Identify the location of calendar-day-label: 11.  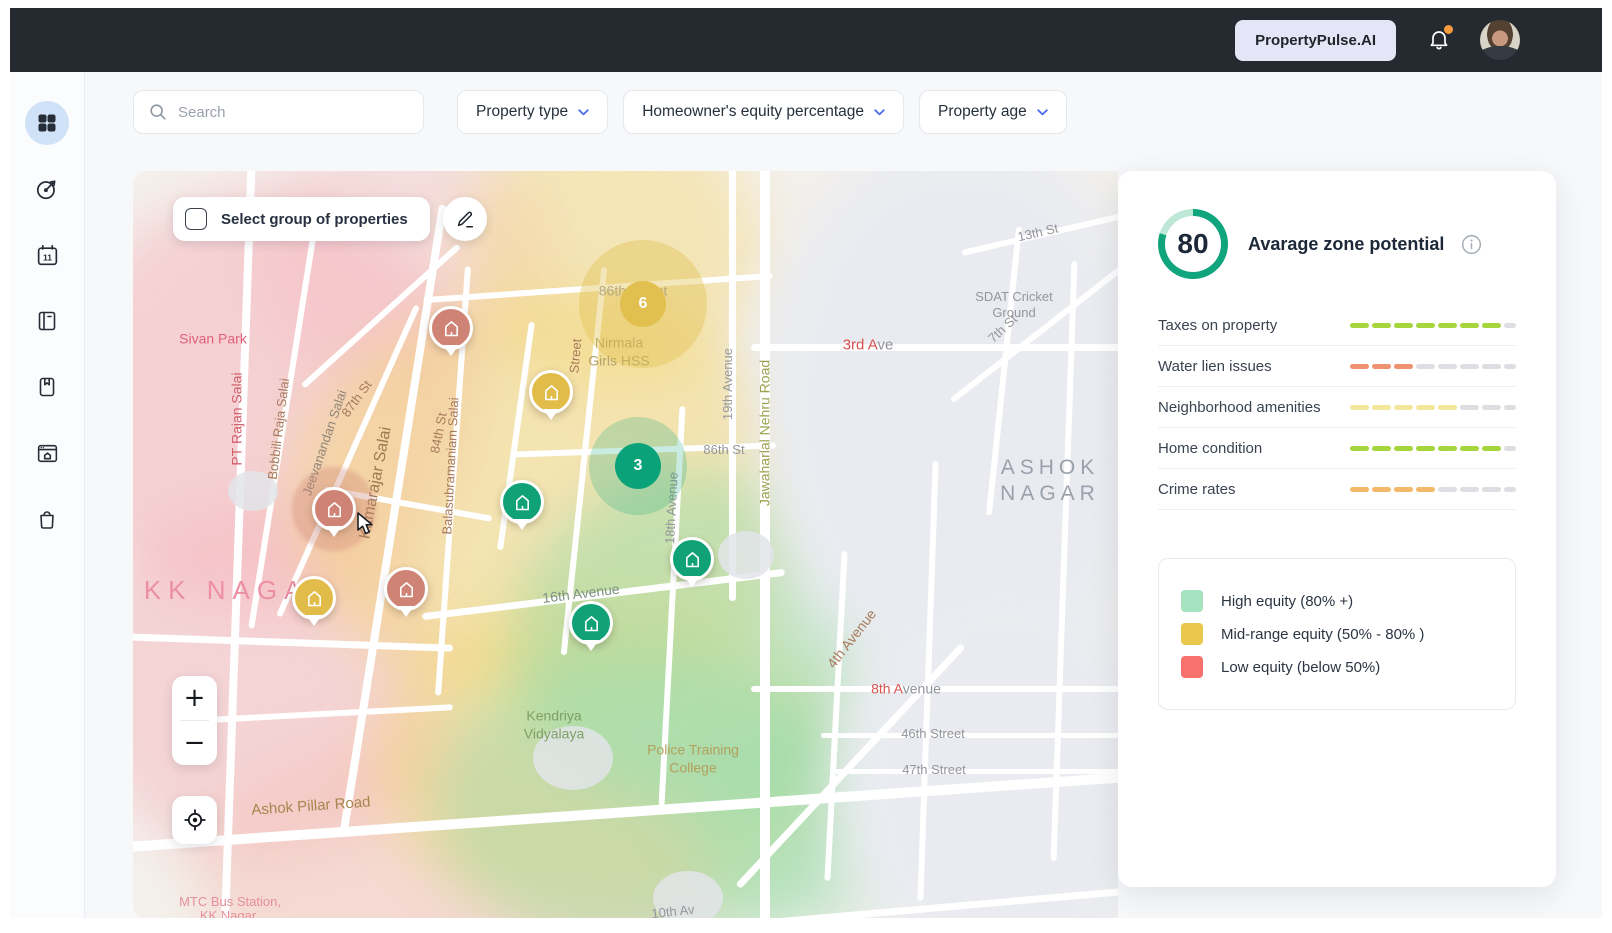
(46, 257).